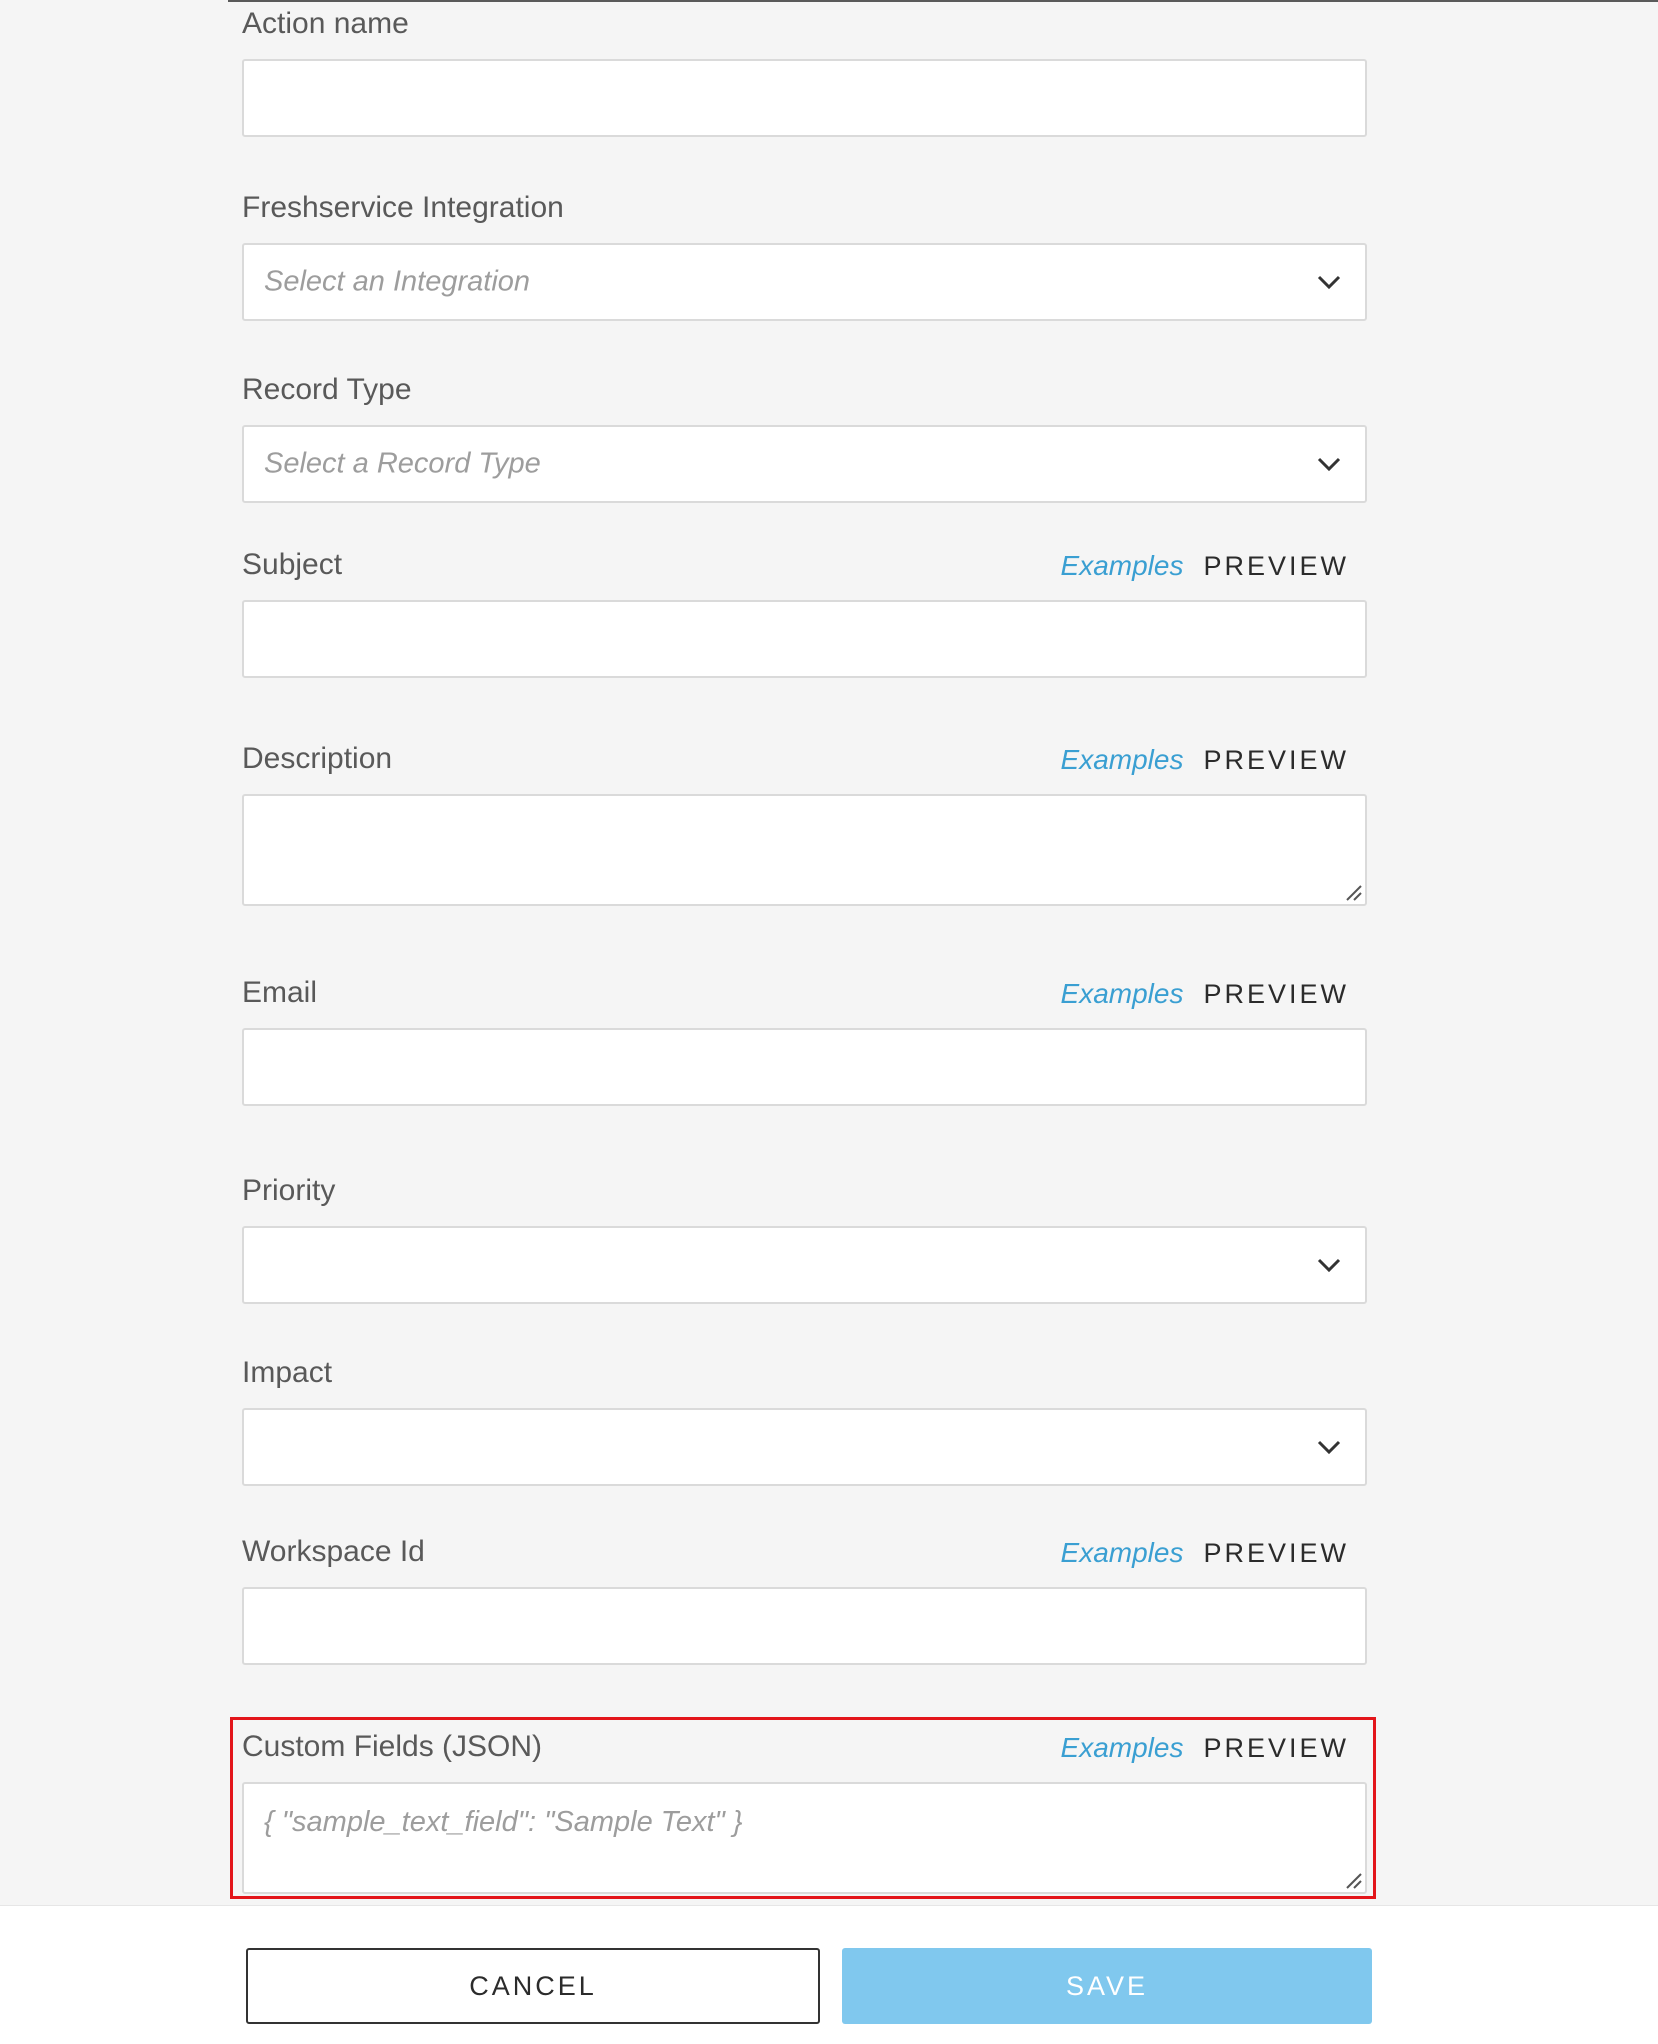 This screenshot has height=2044, width=1658. Describe the element at coordinates (1122, 994) in the screenshot. I see `email-examples-link: Examples` at that location.